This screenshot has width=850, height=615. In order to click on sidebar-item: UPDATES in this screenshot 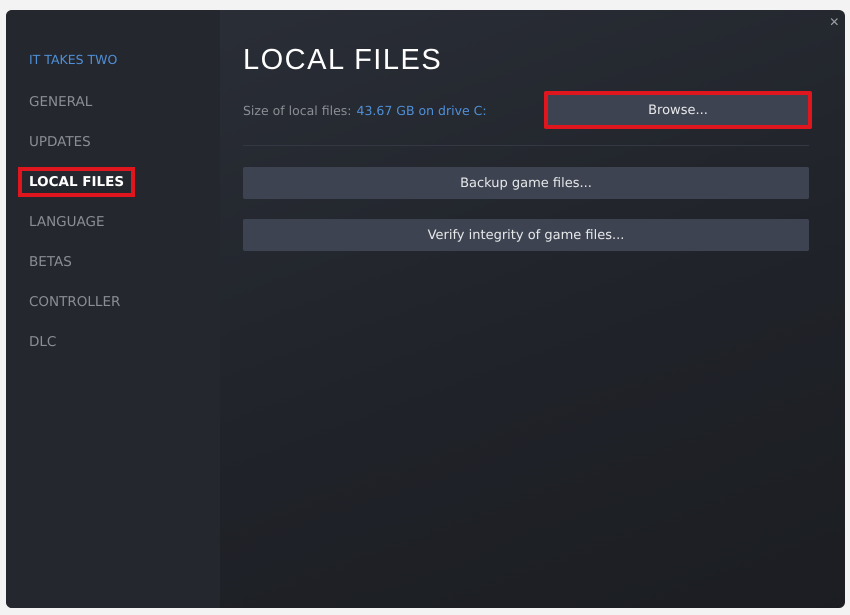, I will do `click(60, 142)`.